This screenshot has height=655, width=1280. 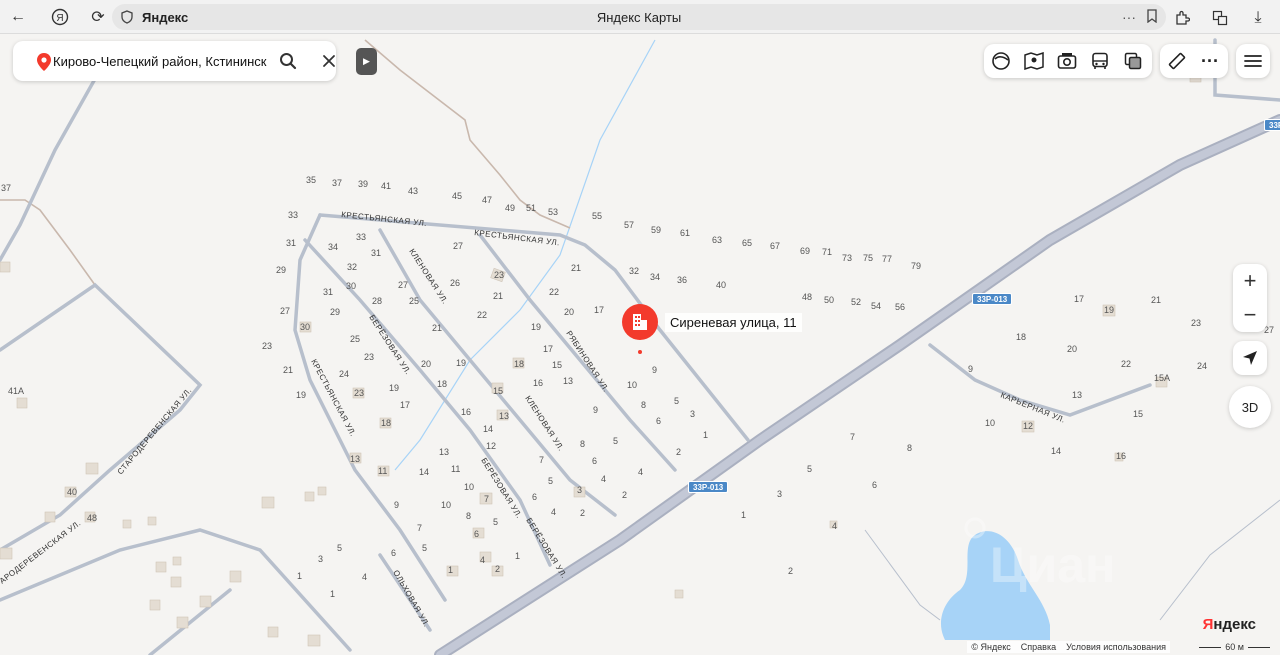 What do you see at coordinates (18, 17) in the screenshot?
I see `back-icon: ←` at bounding box center [18, 17].